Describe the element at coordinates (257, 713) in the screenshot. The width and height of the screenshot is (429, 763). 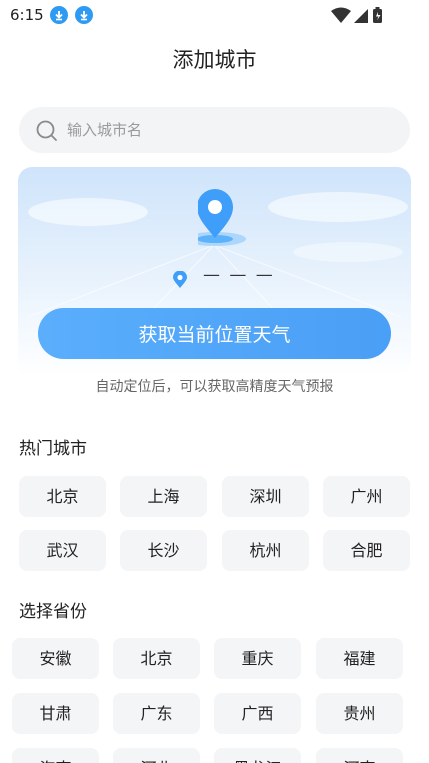
I see `province-chip: 广西` at that location.